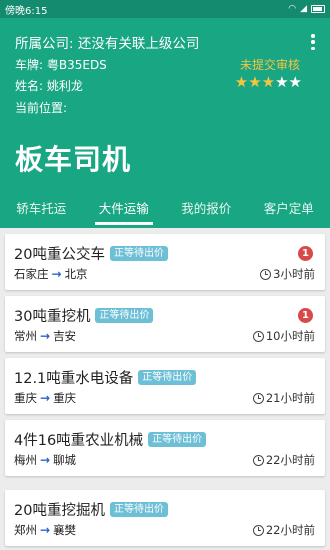  Describe the element at coordinates (59, 255) in the screenshot. I see `order-title: 20吨重公交车` at that location.